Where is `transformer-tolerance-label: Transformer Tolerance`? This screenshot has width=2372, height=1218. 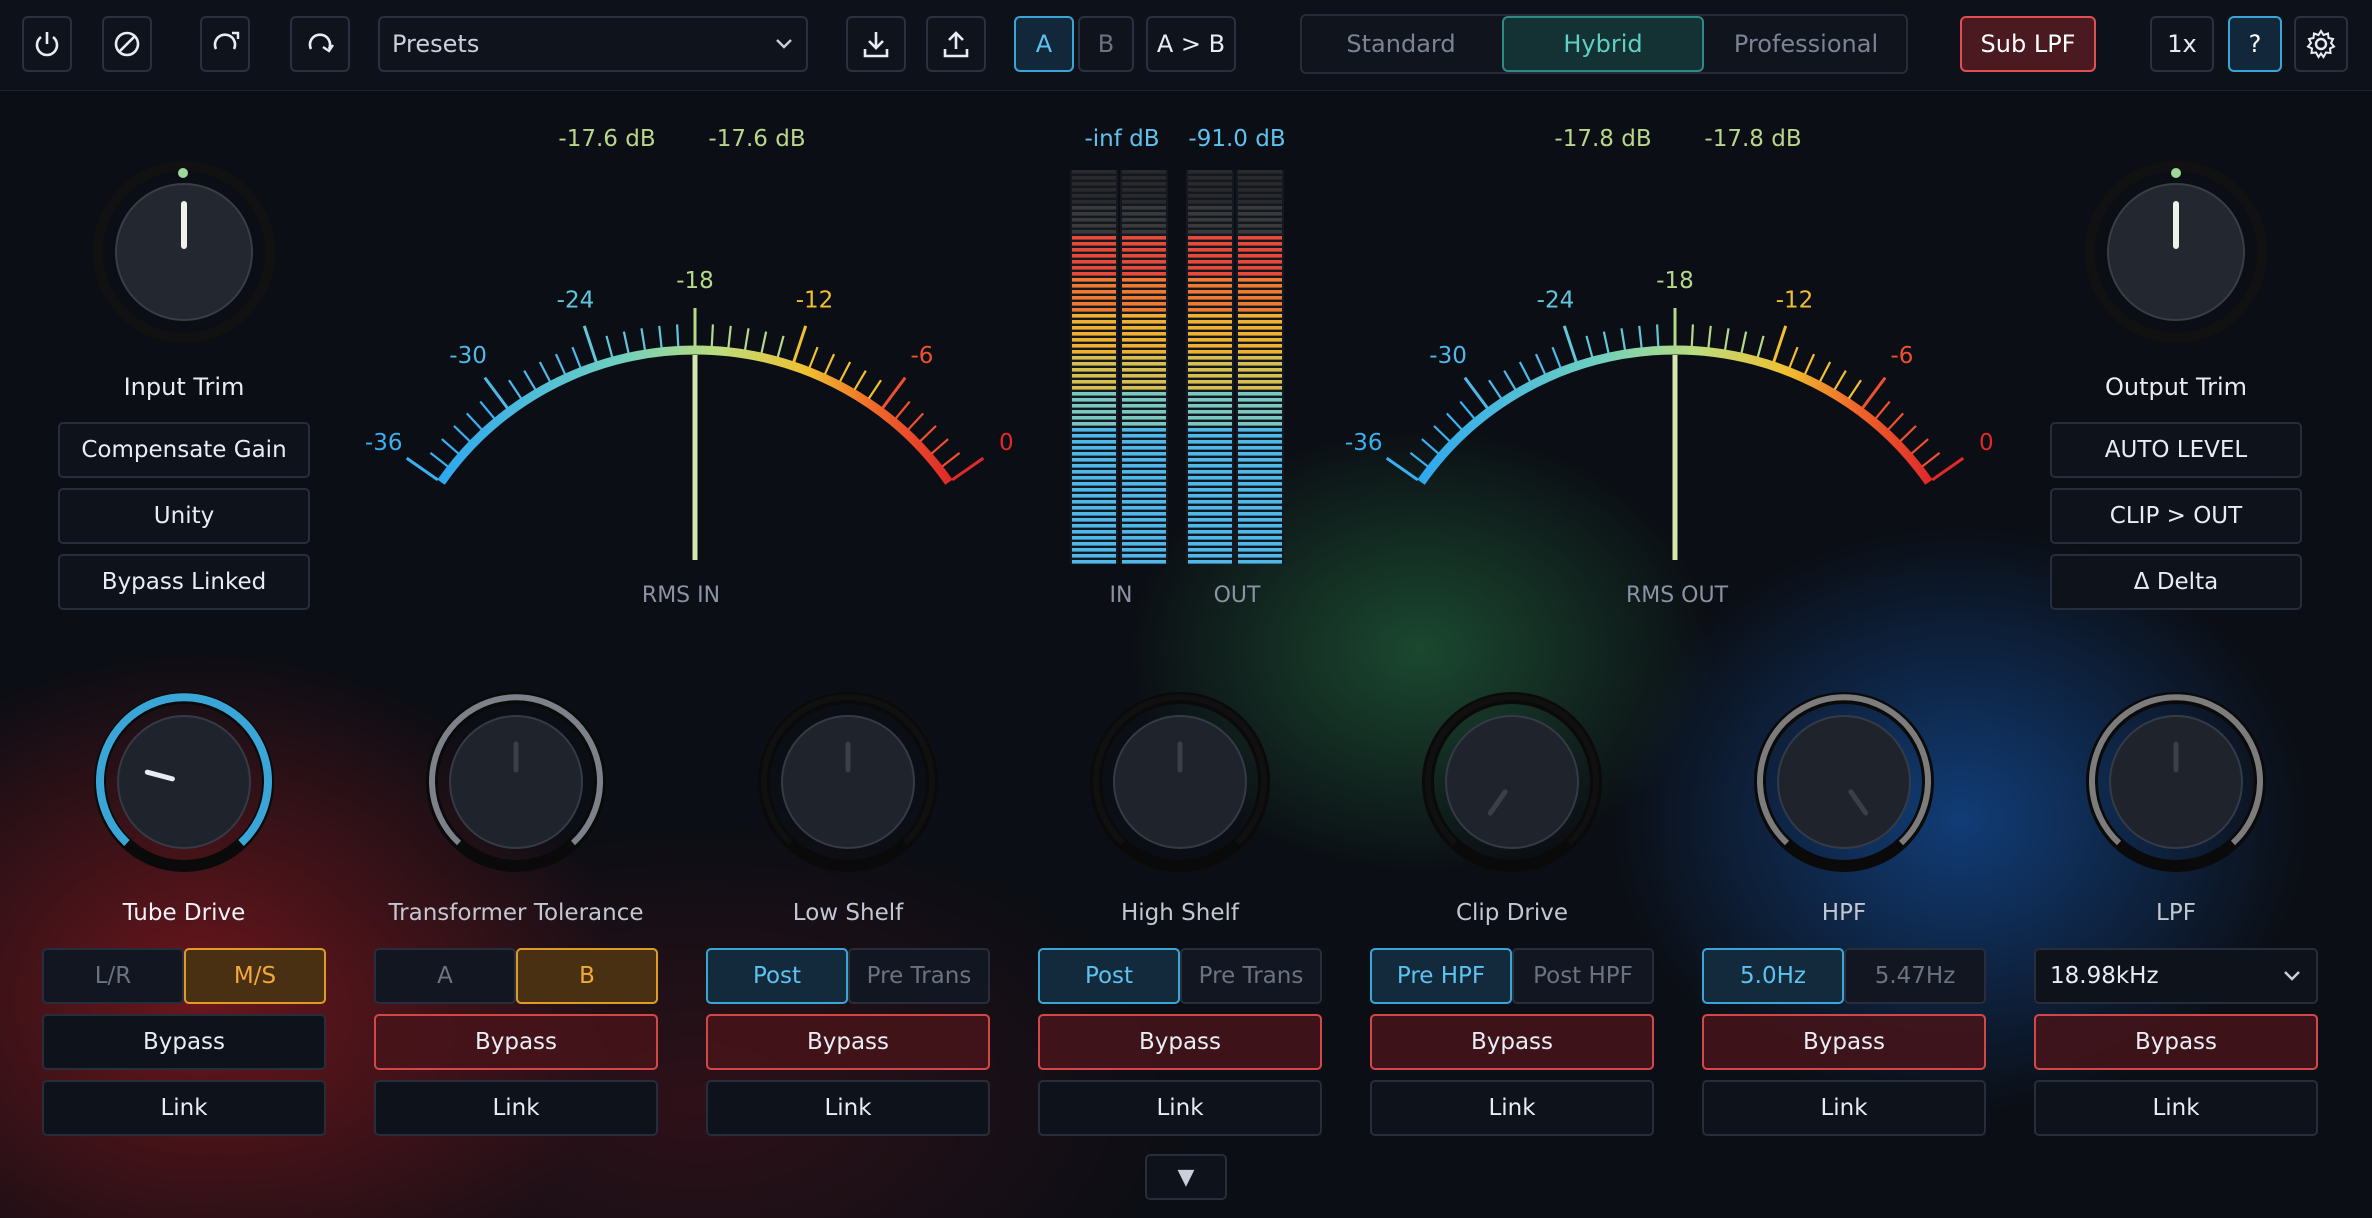
transformer-tolerance-label: Transformer Tolerance is located at coordinates (516, 913).